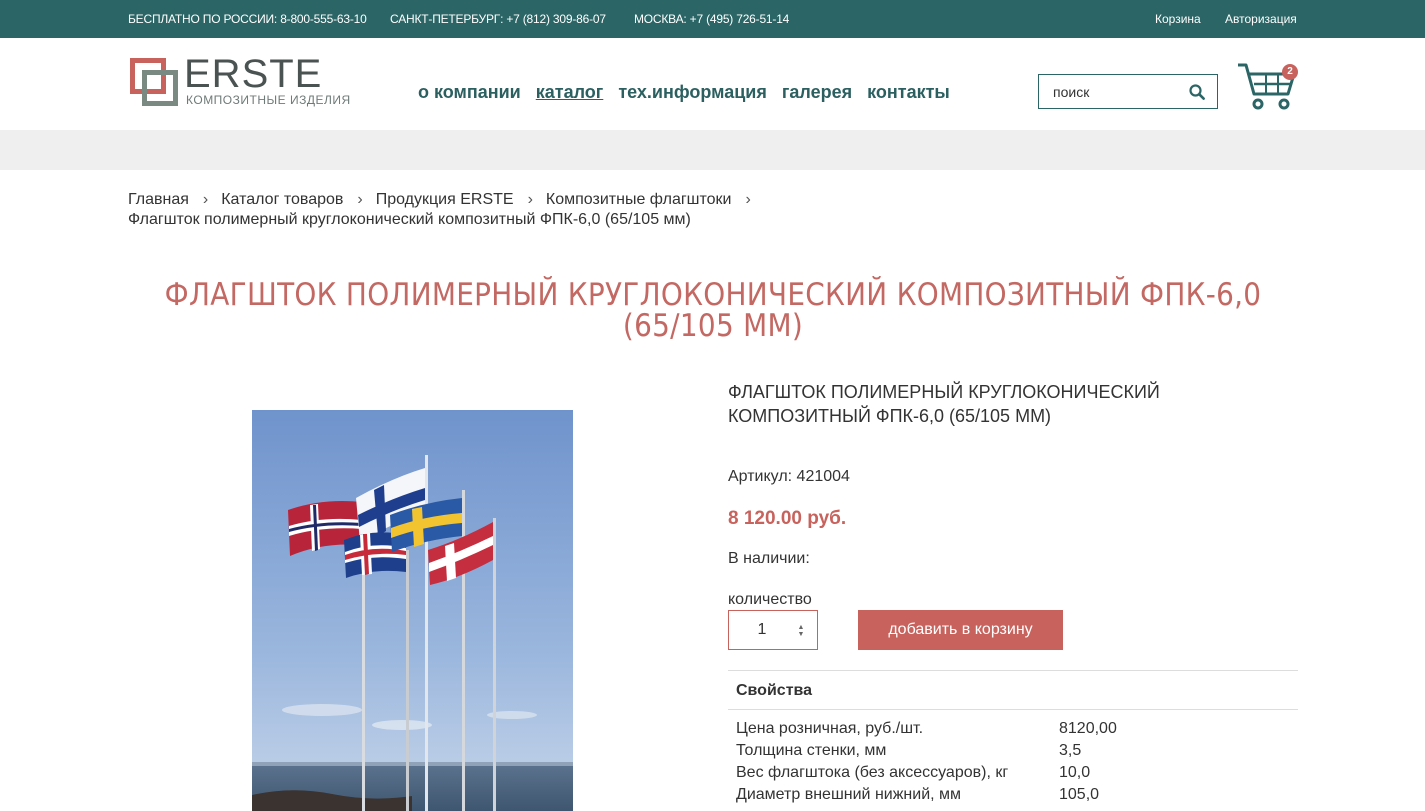  Describe the element at coordinates (801, 627) in the screenshot. I see `arrow-up-icon: ▲` at that location.